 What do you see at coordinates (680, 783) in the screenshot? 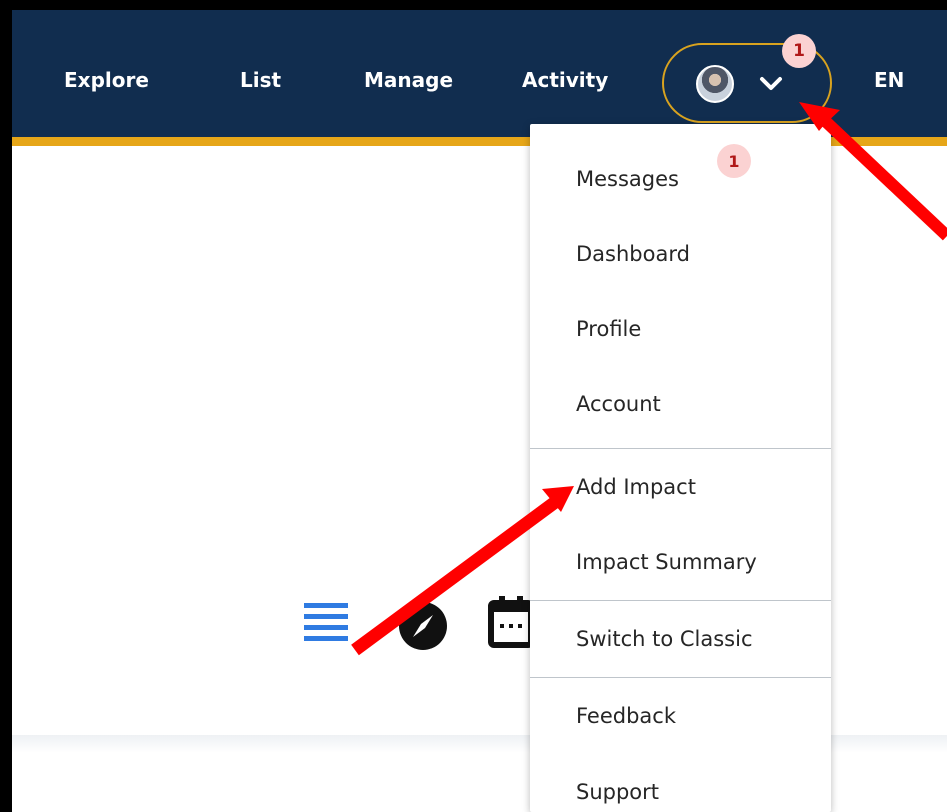
I see `menu-item-support: Support` at bounding box center [680, 783].